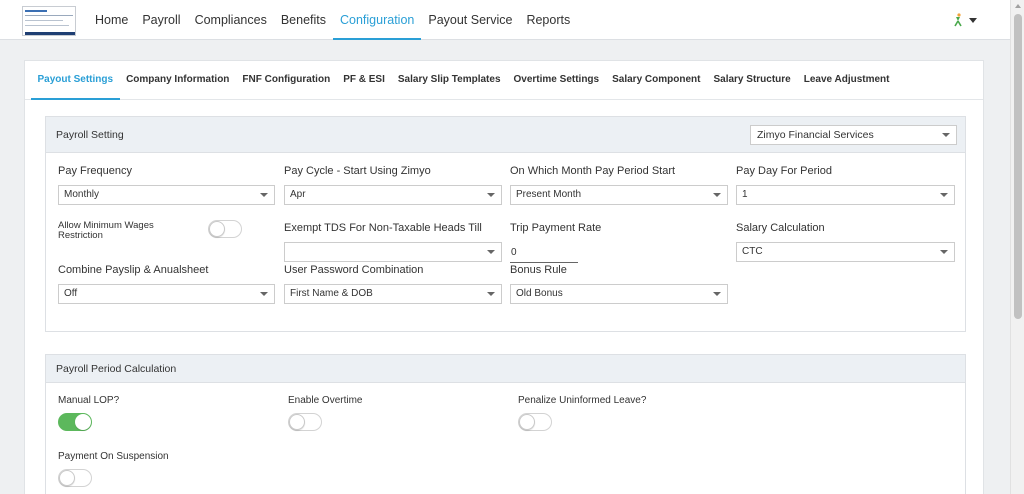 Image resolution: width=1024 pixels, height=494 pixels. What do you see at coordinates (383, 228) in the screenshot?
I see `exempt-tds-label: Exempt TDS For Non-Taxable Heads Till` at bounding box center [383, 228].